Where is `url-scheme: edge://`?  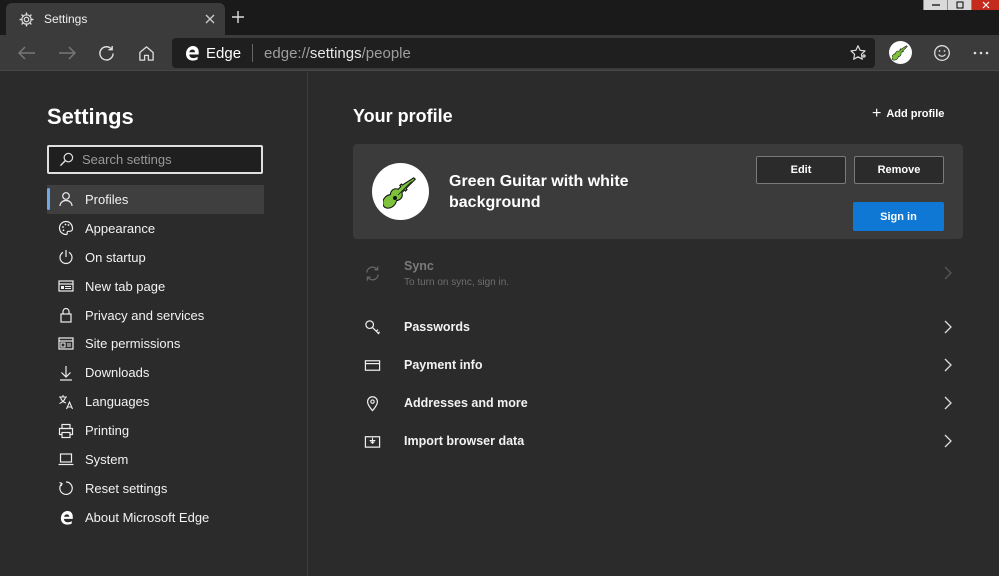
url-scheme: edge:// is located at coordinates (287, 53).